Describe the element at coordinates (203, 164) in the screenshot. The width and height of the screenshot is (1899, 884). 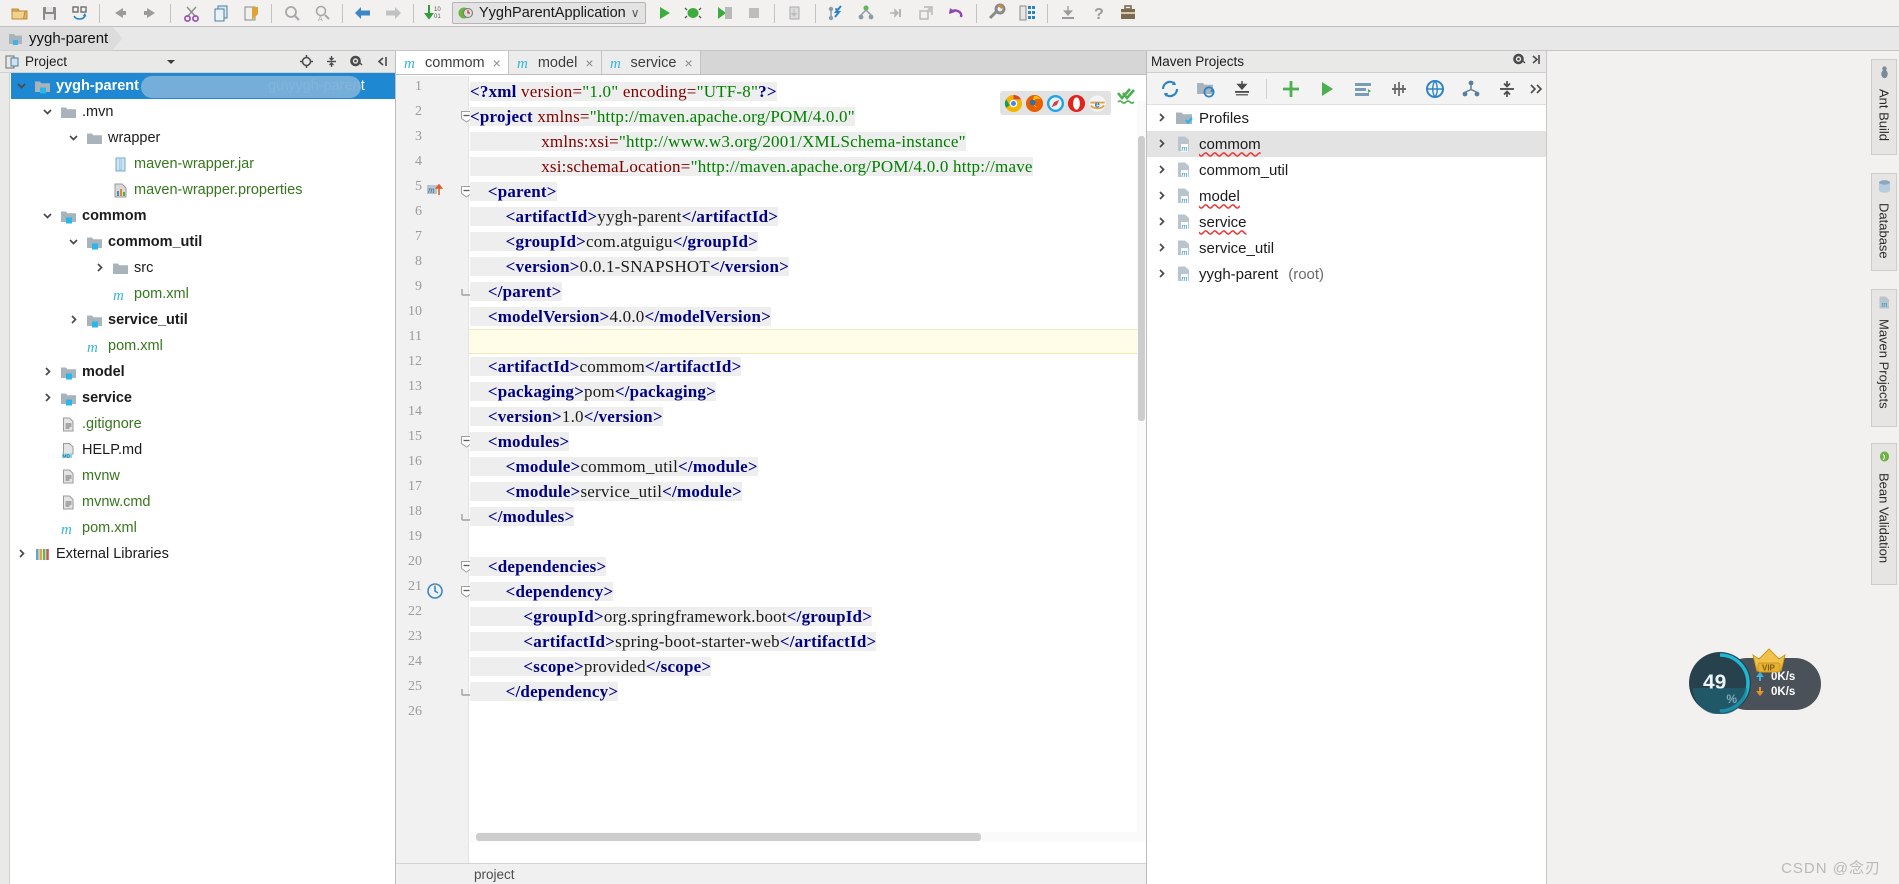
I see `tree-item-maven-wrapper-jar: maven-wrapper.jar` at that location.